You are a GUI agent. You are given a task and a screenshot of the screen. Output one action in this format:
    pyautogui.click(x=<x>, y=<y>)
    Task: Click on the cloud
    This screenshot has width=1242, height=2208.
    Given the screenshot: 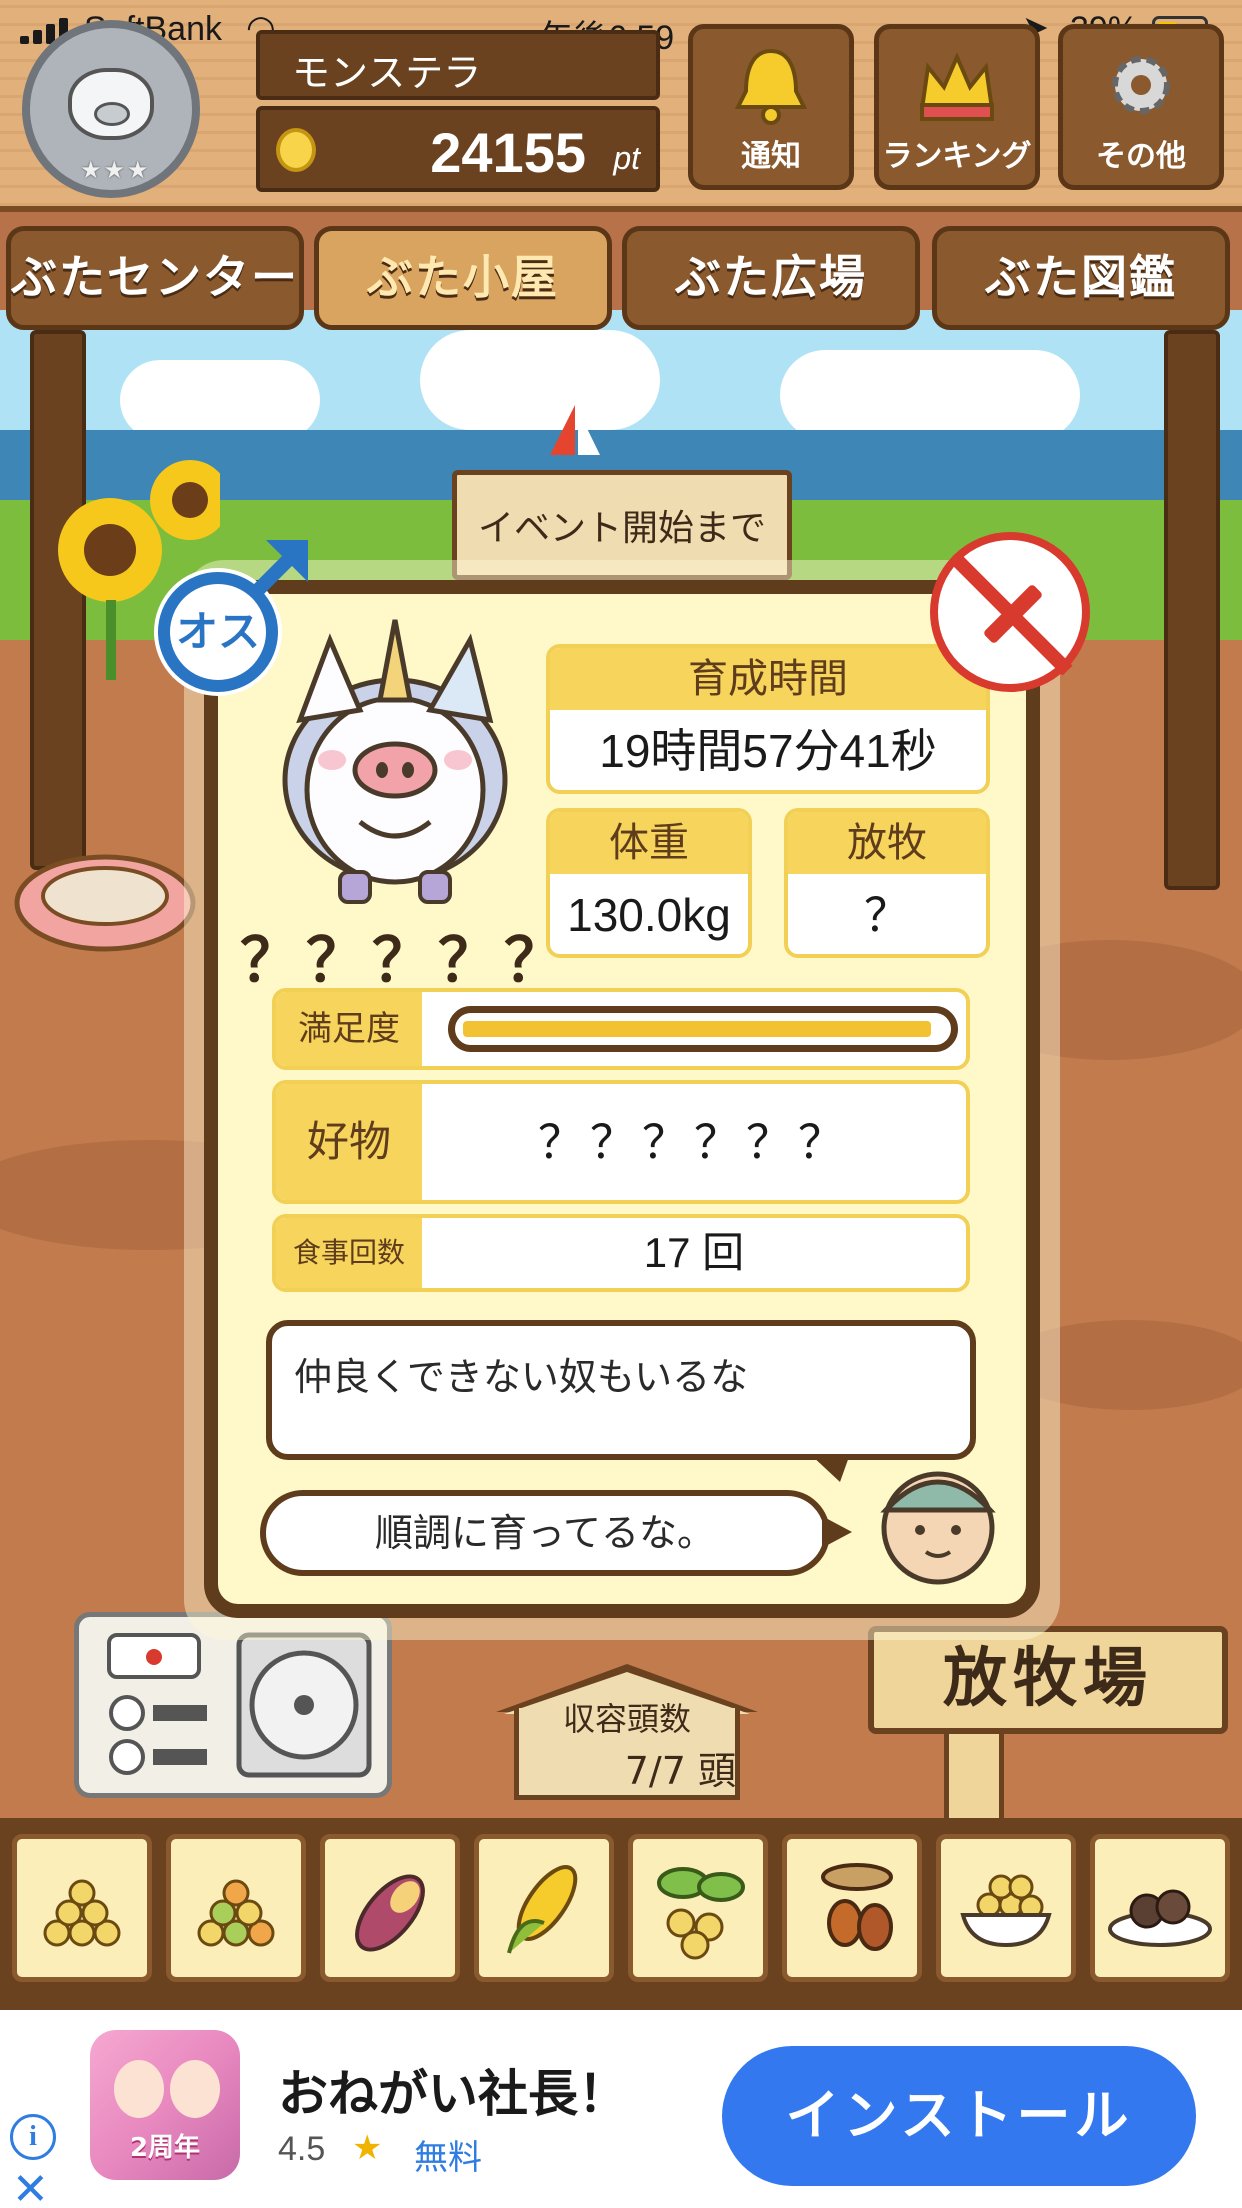 What is the action you would take?
    pyautogui.click(x=930, y=395)
    